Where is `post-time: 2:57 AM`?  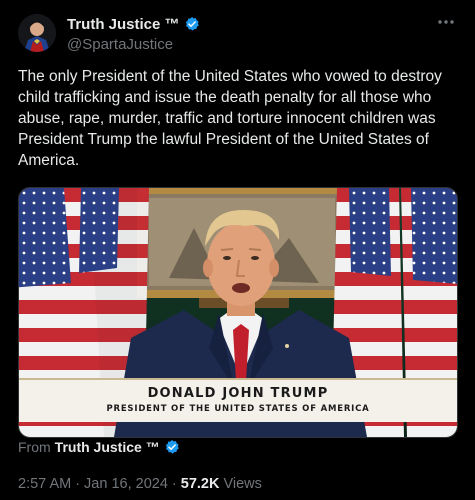 post-time: 2:57 AM is located at coordinates (44, 484).